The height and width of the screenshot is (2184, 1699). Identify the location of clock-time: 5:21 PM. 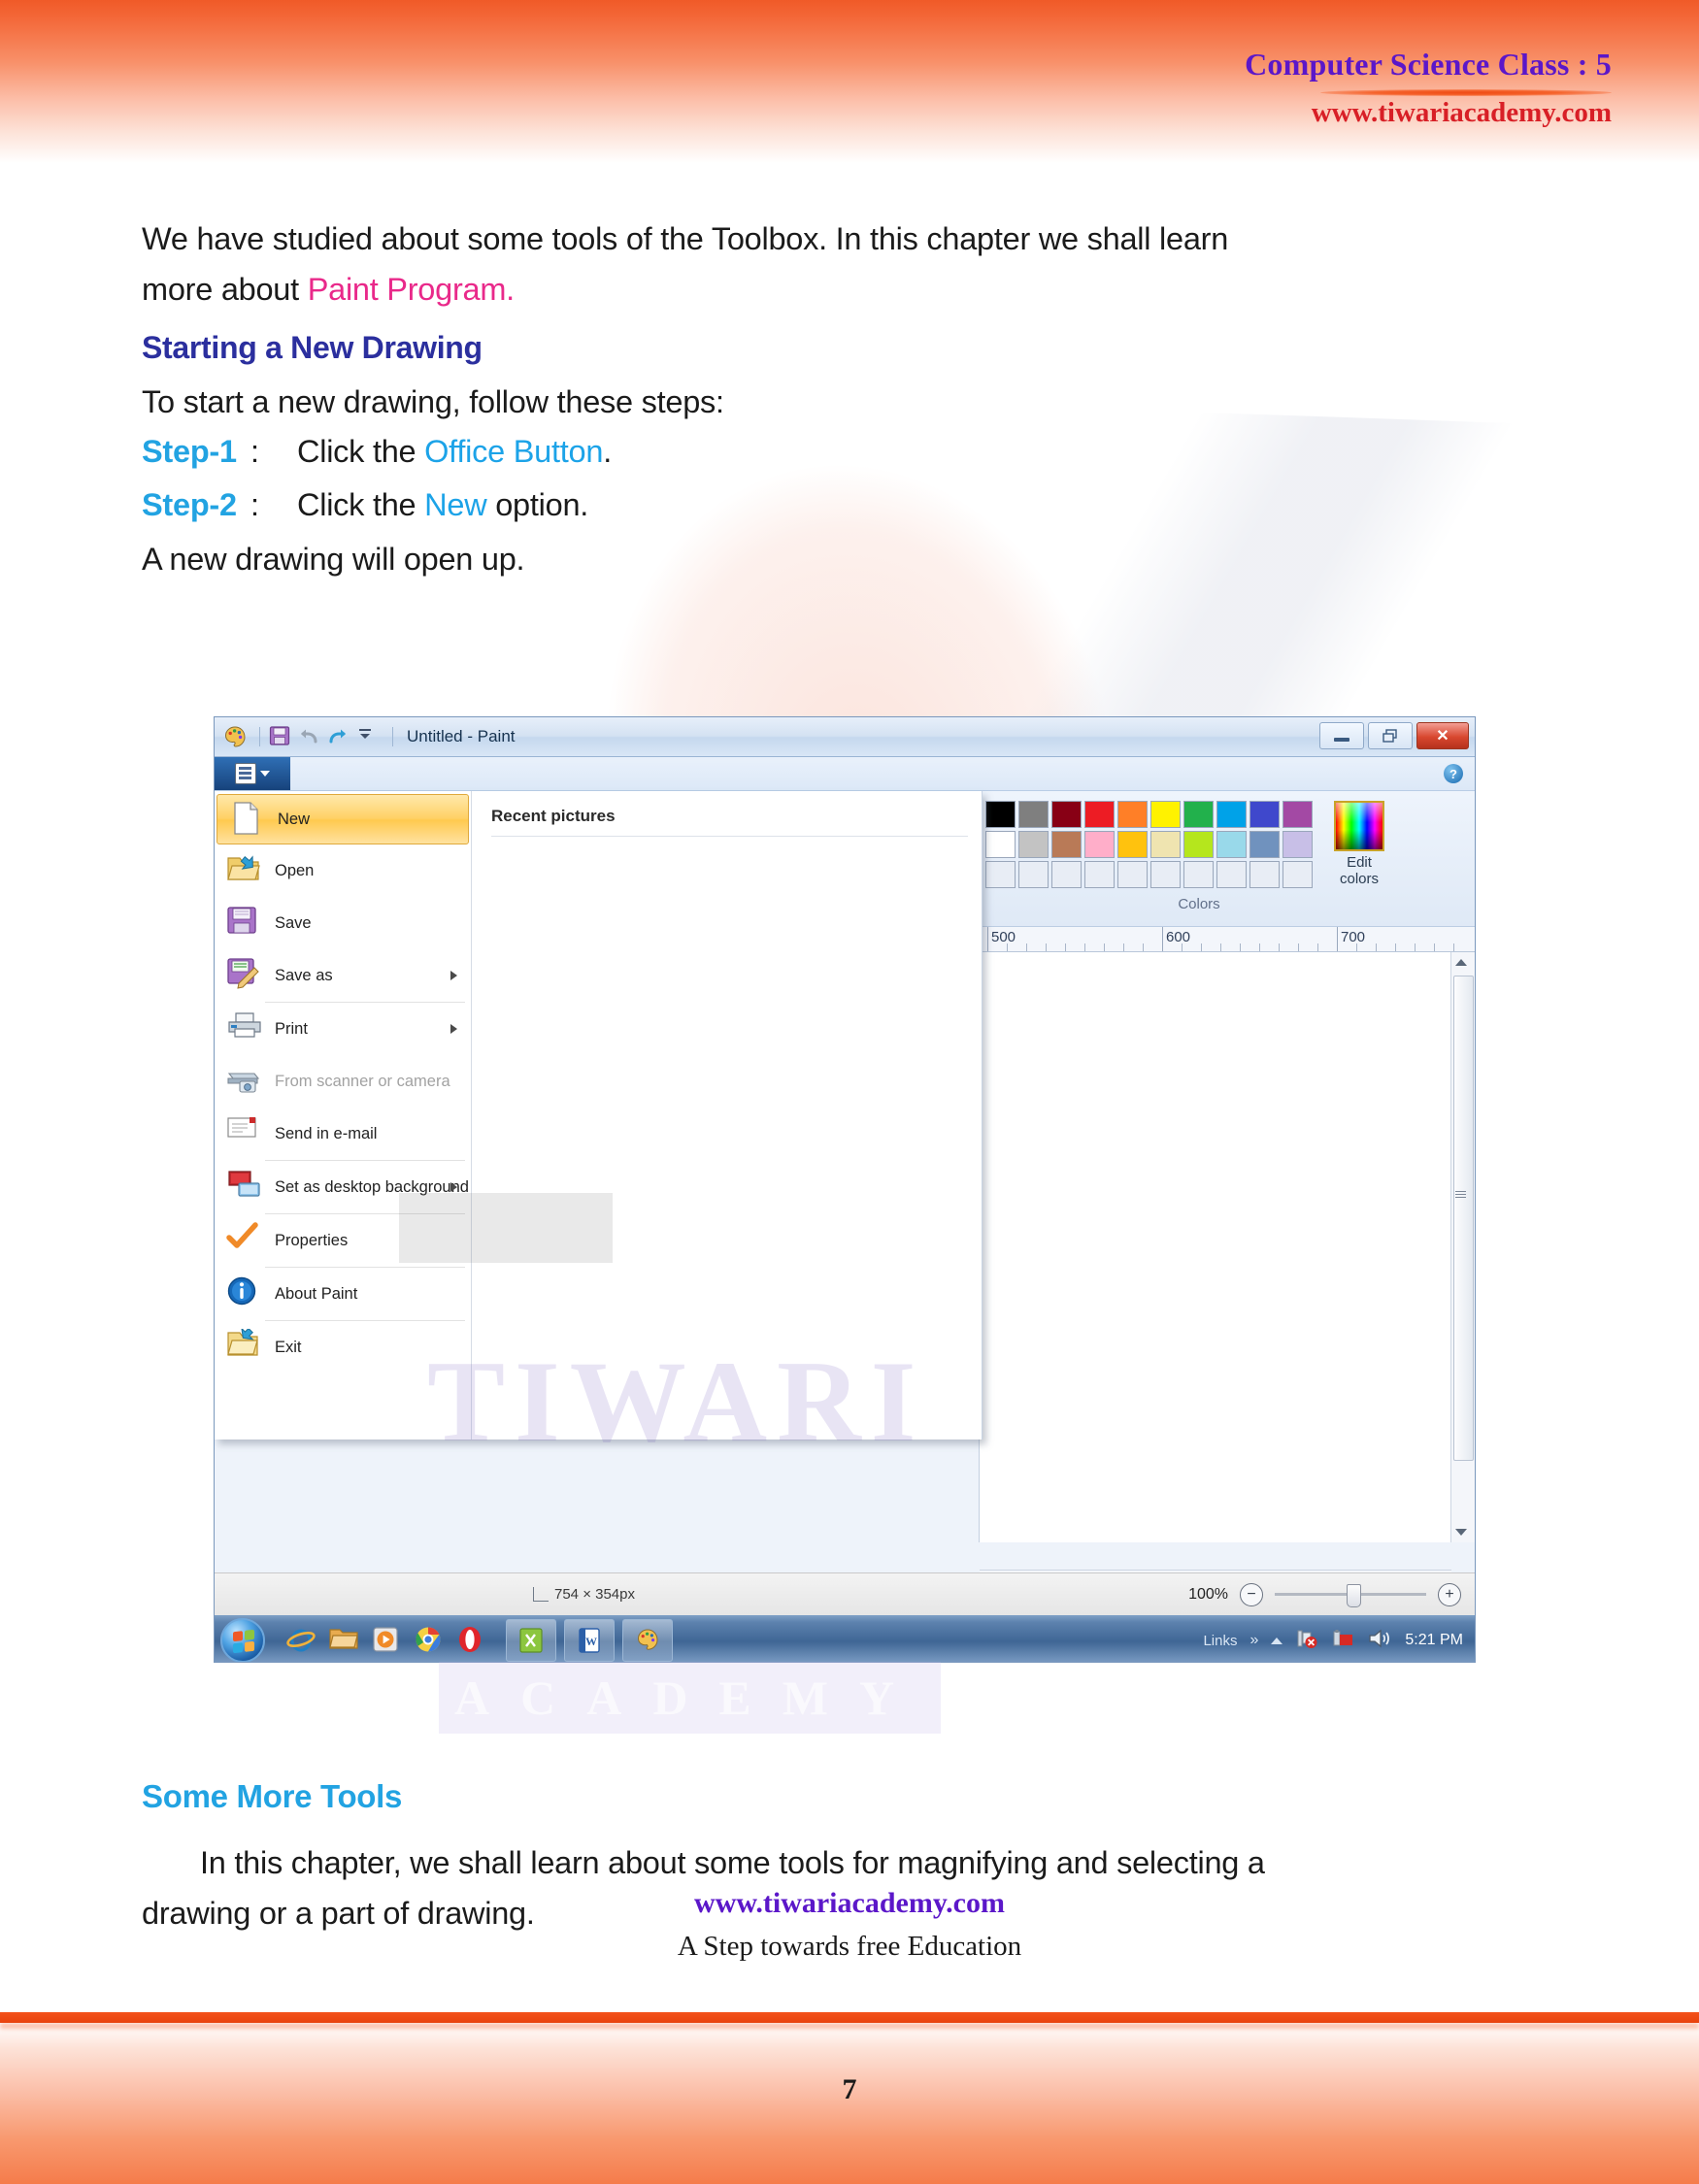
(1434, 1640).